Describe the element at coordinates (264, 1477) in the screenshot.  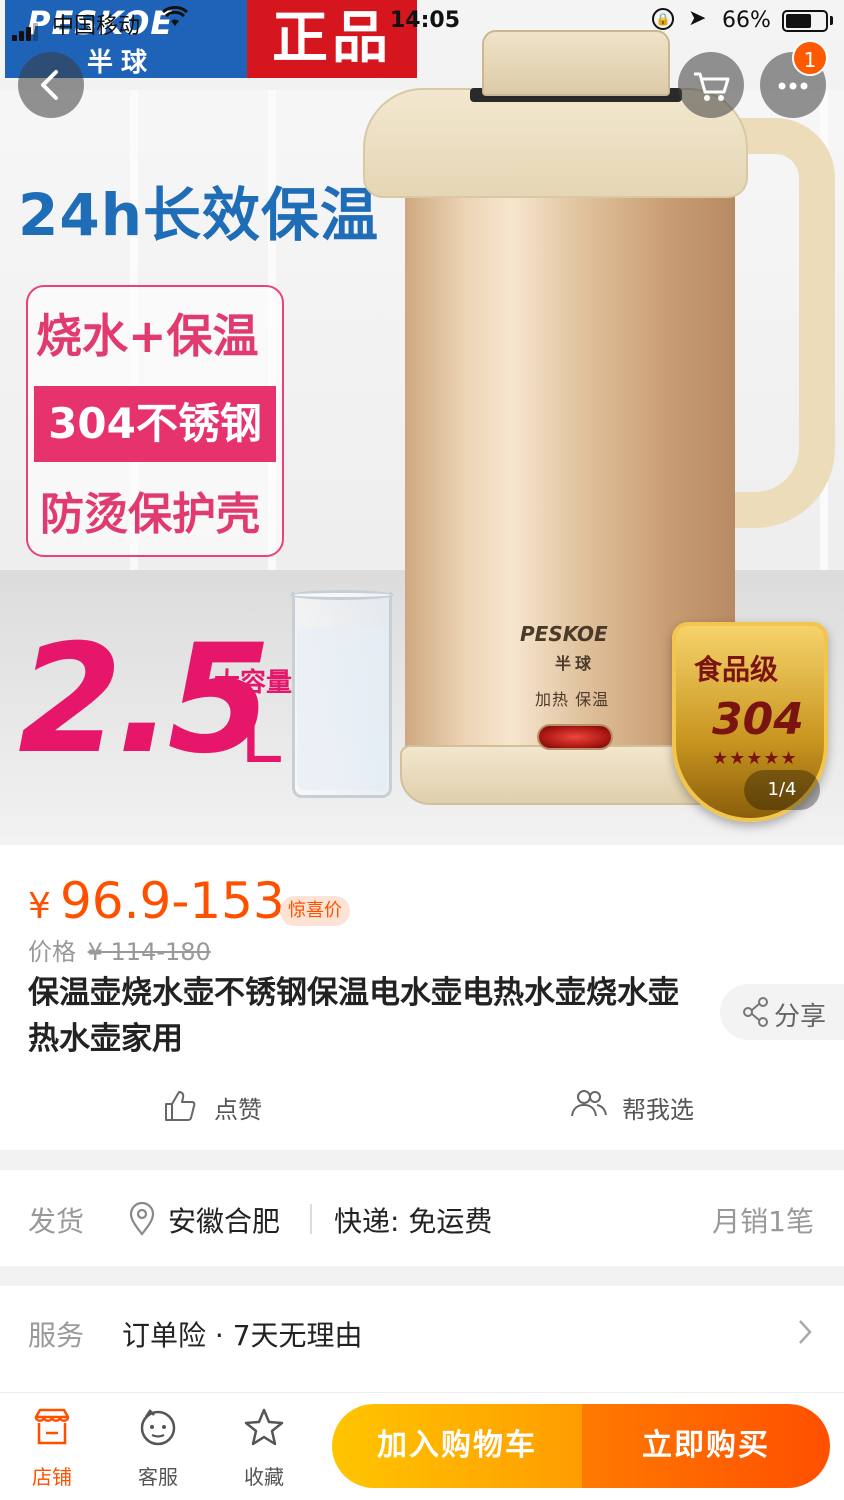
I see `favorite-label: 收藏` at that location.